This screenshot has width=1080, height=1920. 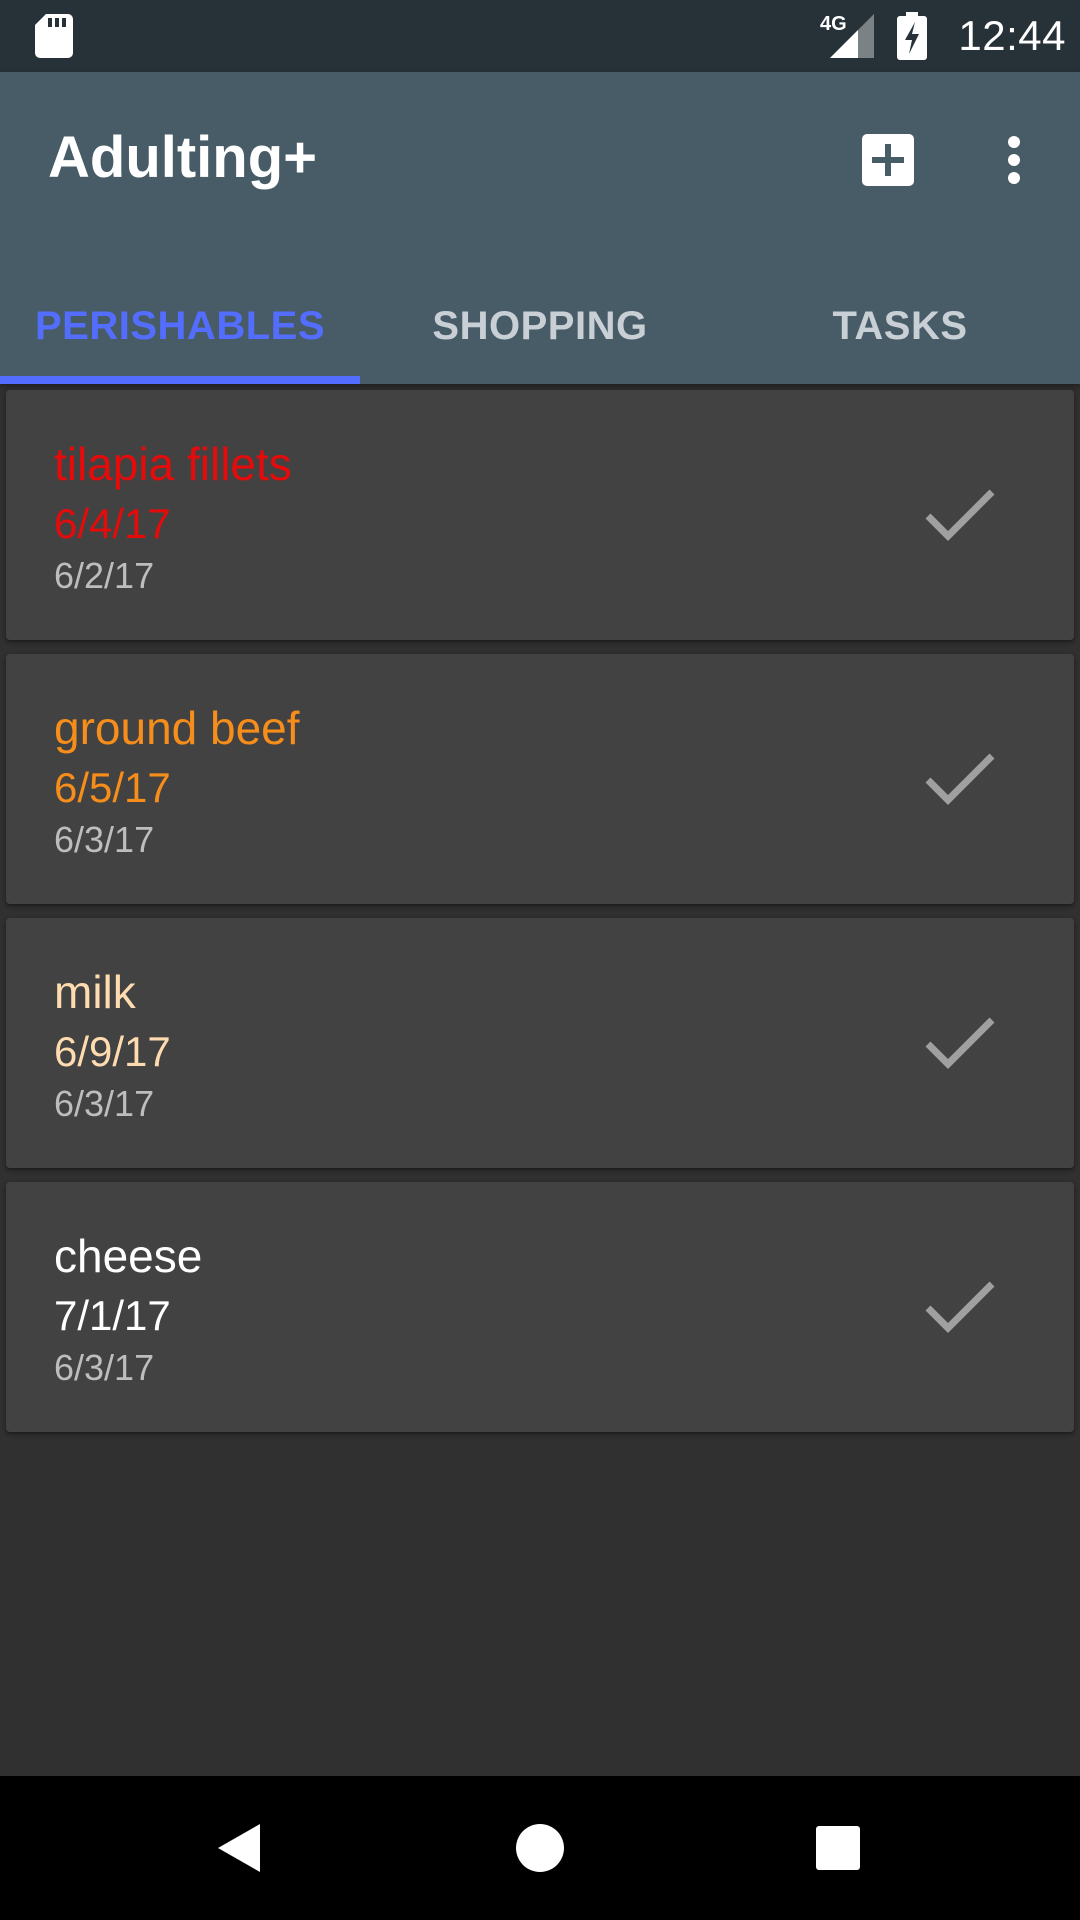 I want to click on app-title: Adulting+, so click(x=183, y=157).